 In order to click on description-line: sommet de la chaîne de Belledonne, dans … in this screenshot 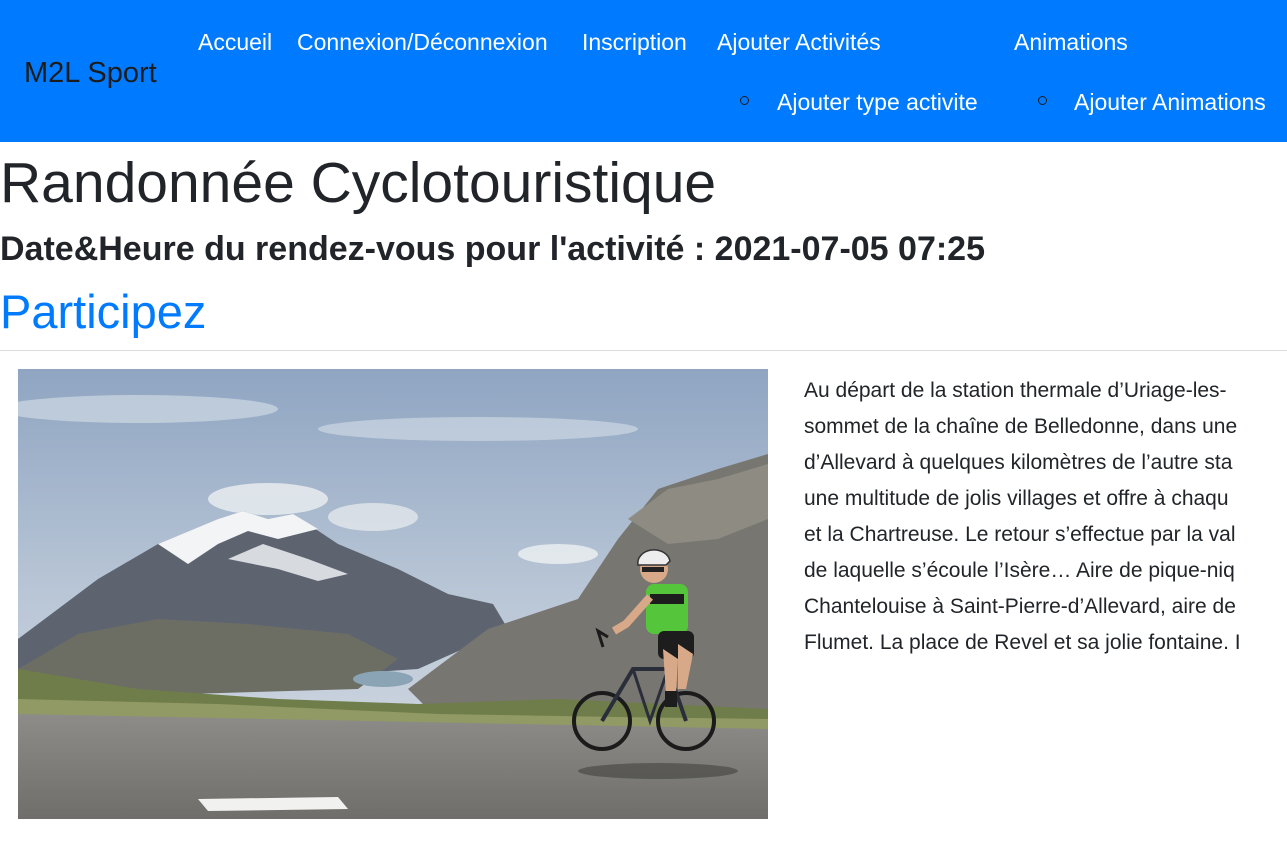, I will do `click(1021, 426)`.